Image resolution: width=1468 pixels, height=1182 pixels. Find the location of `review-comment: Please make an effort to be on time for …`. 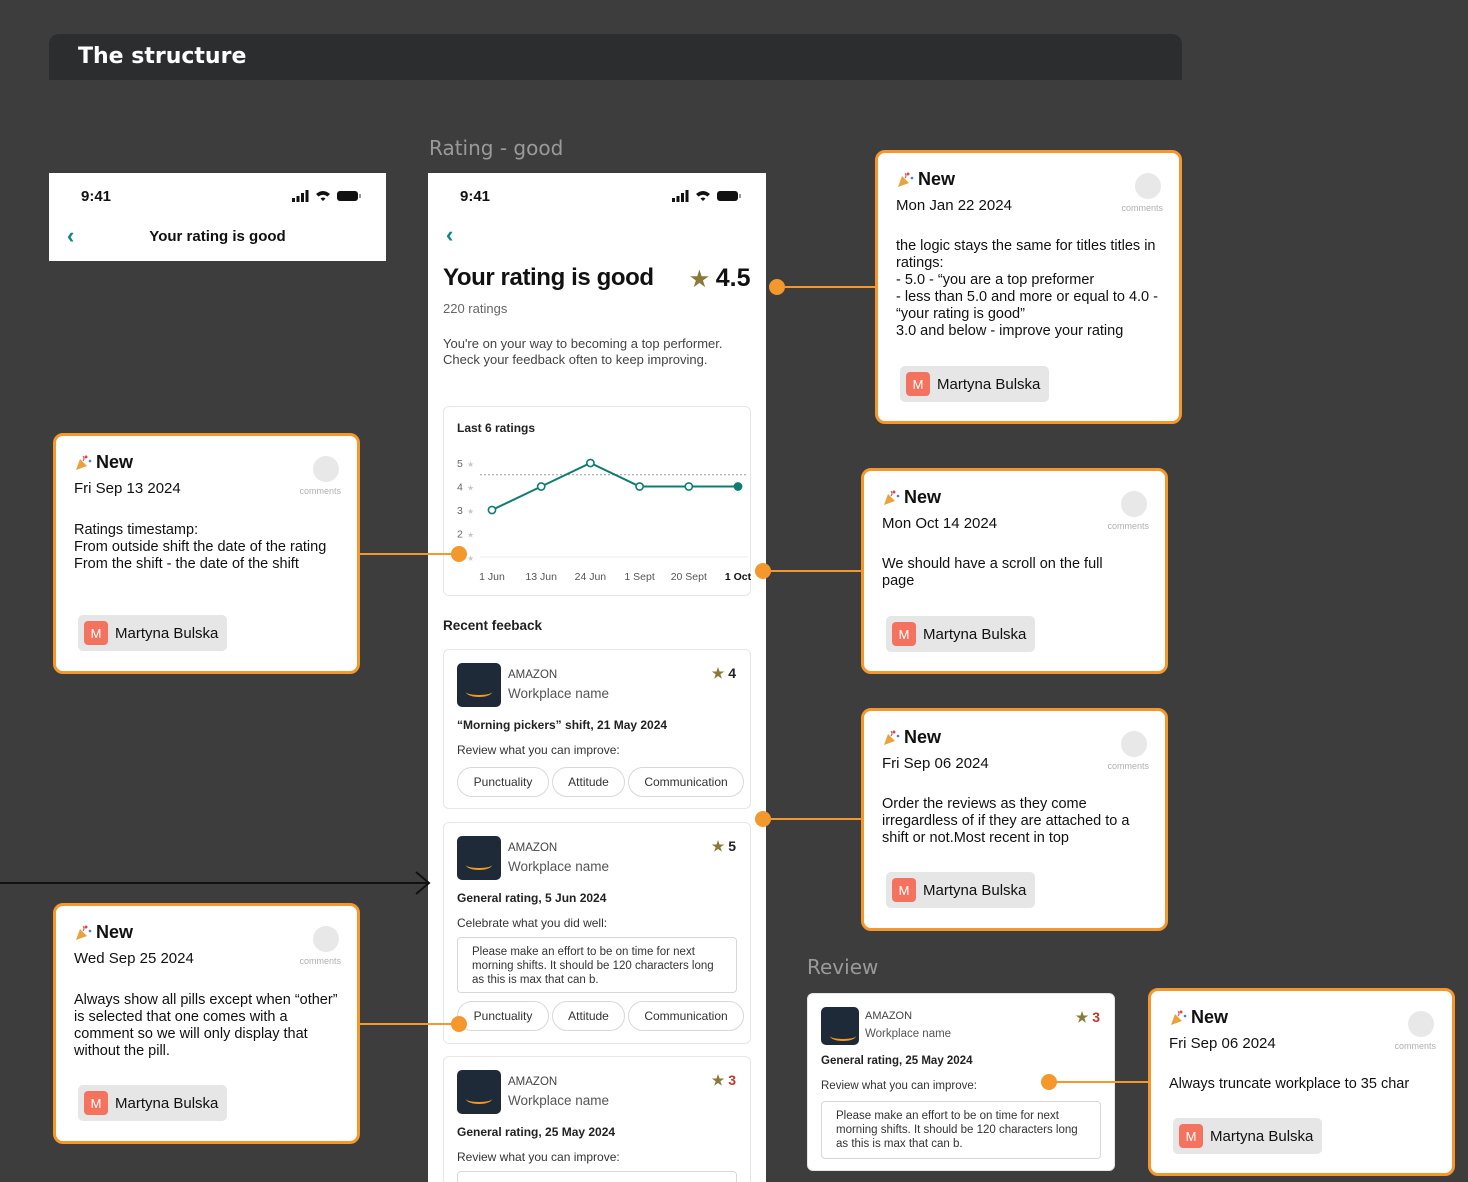

review-comment: Please make an effort to be on time for … is located at coordinates (961, 1130).